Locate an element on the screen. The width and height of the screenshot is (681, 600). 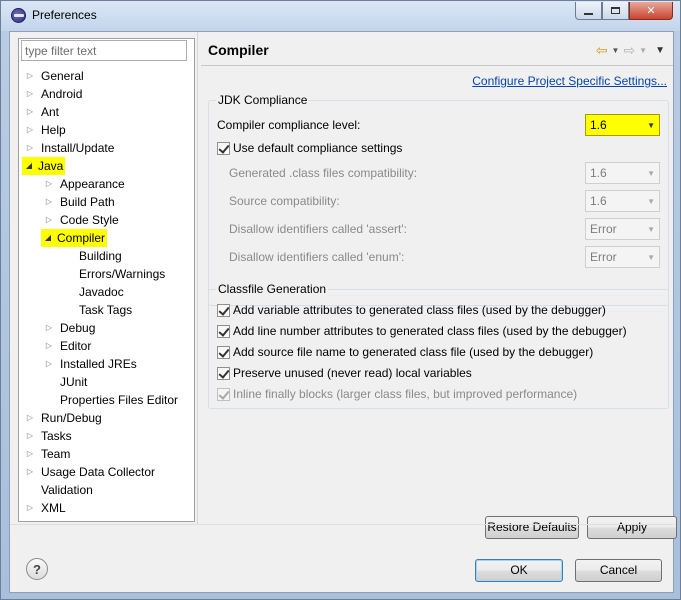
tree-item-properties-files-editor: Properties Files Editor is located at coordinates (106, 400).